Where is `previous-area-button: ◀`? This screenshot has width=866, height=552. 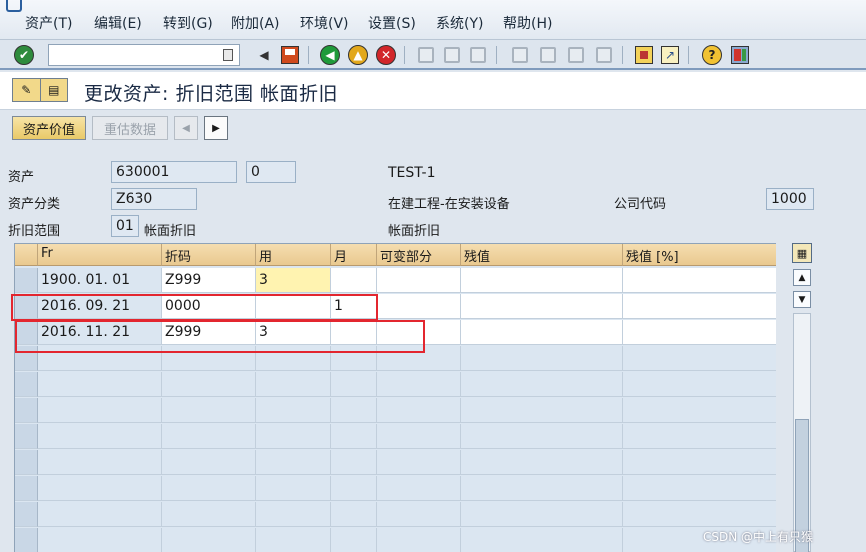
previous-area-button: ◀ is located at coordinates (186, 128).